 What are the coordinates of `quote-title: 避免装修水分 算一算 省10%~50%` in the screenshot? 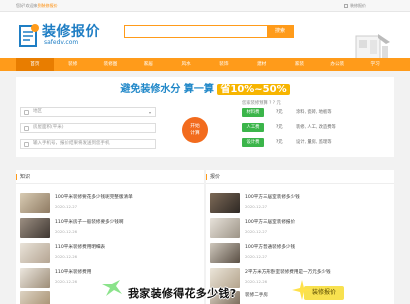 It's located at (205, 87).